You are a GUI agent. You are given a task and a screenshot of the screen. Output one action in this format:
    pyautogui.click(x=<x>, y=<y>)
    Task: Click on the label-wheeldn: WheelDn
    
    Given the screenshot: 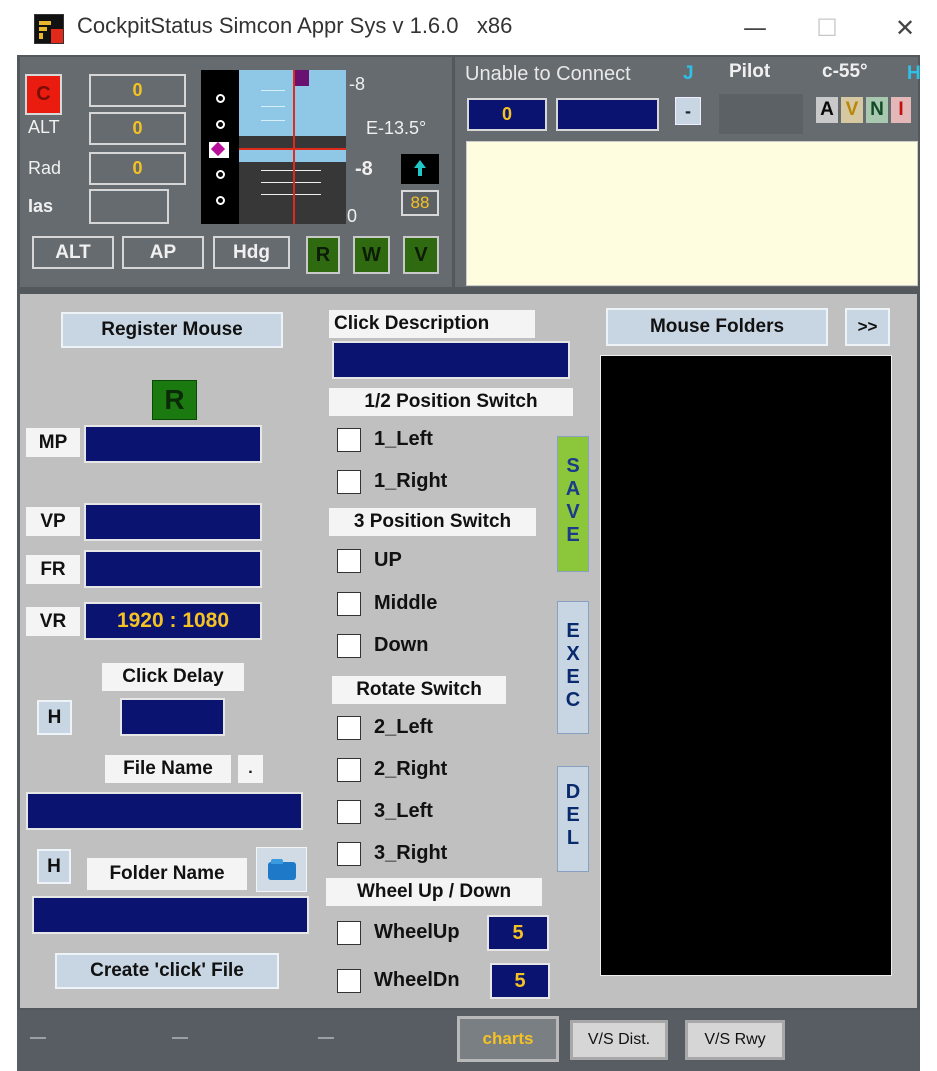 What is the action you would take?
    pyautogui.click(x=417, y=980)
    